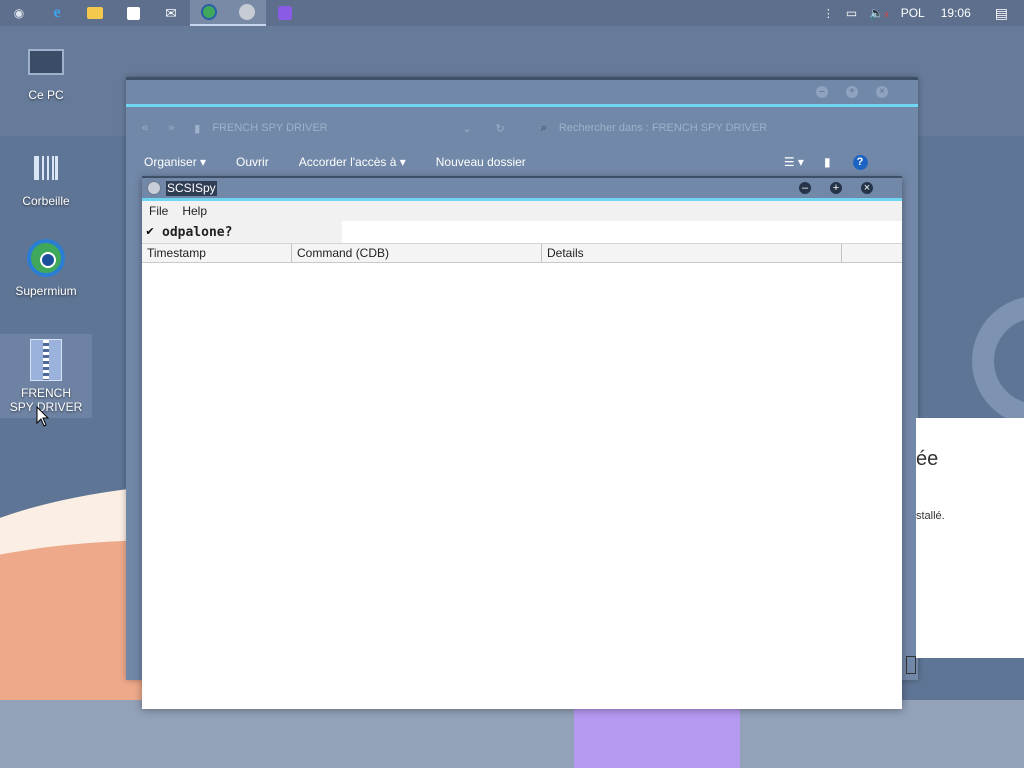  What do you see at coordinates (512, 734) in the screenshot?
I see `wallpaper-bottom-band` at bounding box center [512, 734].